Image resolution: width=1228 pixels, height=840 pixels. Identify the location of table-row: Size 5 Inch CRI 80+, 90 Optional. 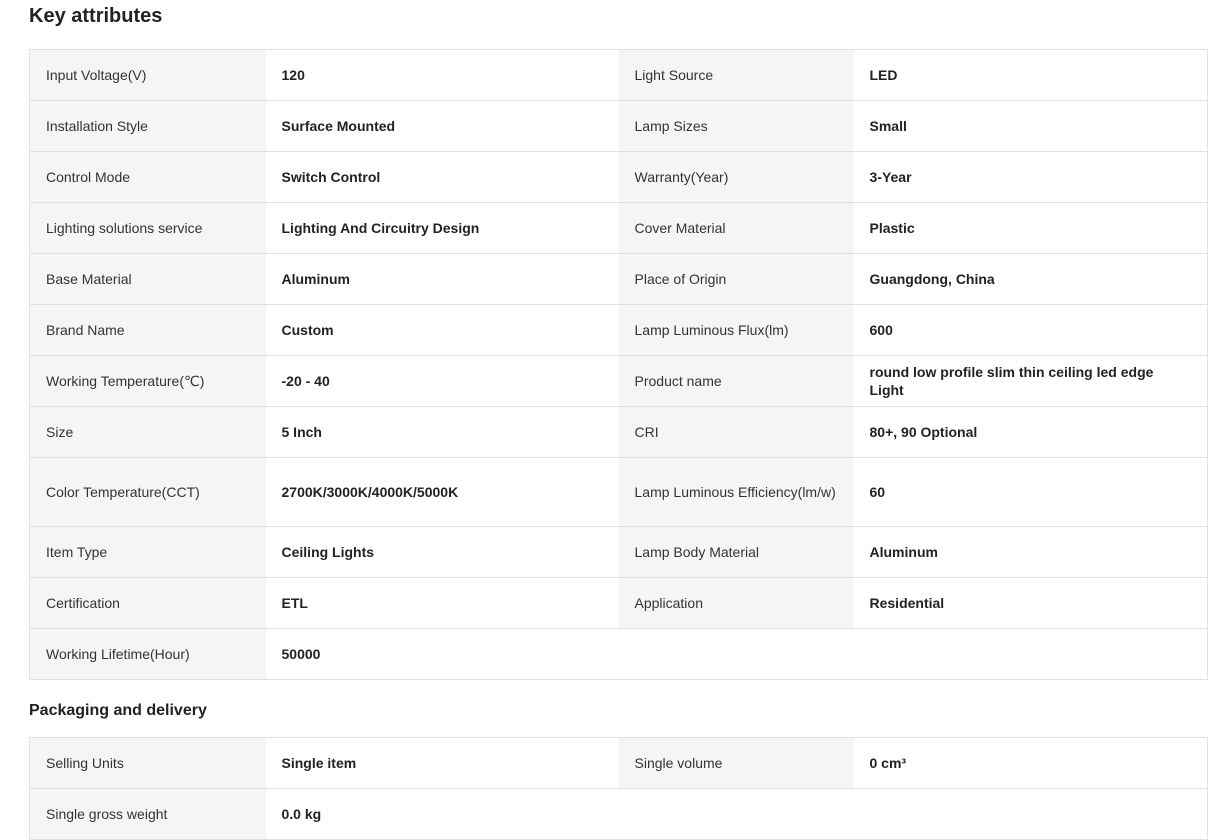
(618, 432).